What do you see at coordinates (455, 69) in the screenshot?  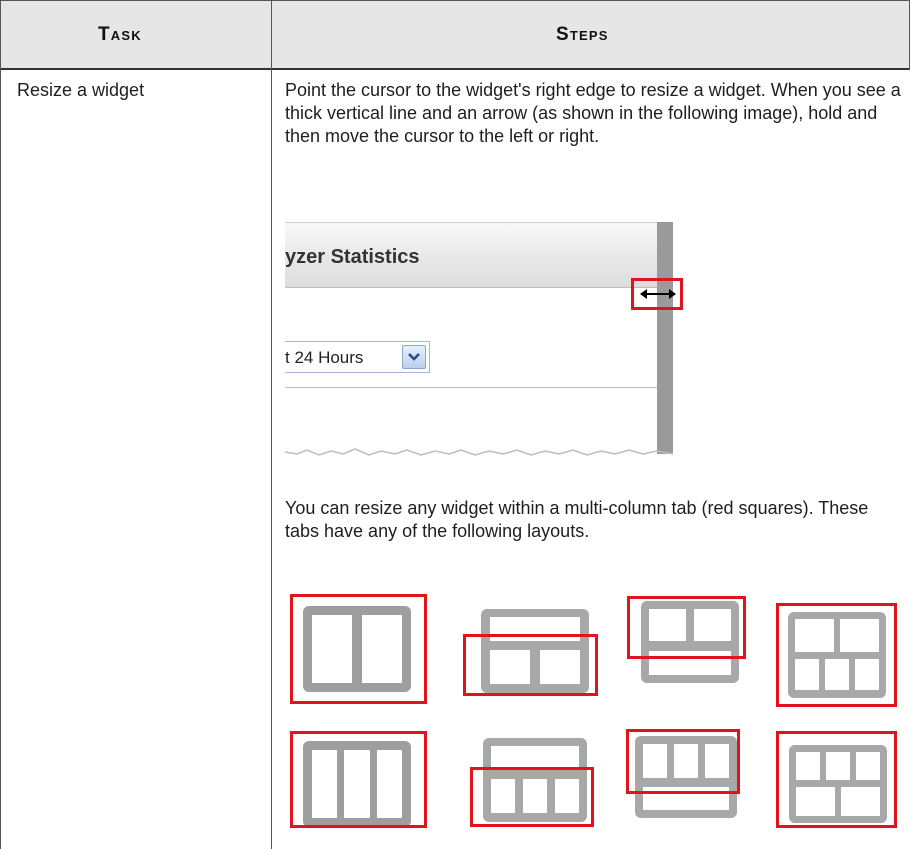 I see `header-bottom-border` at bounding box center [455, 69].